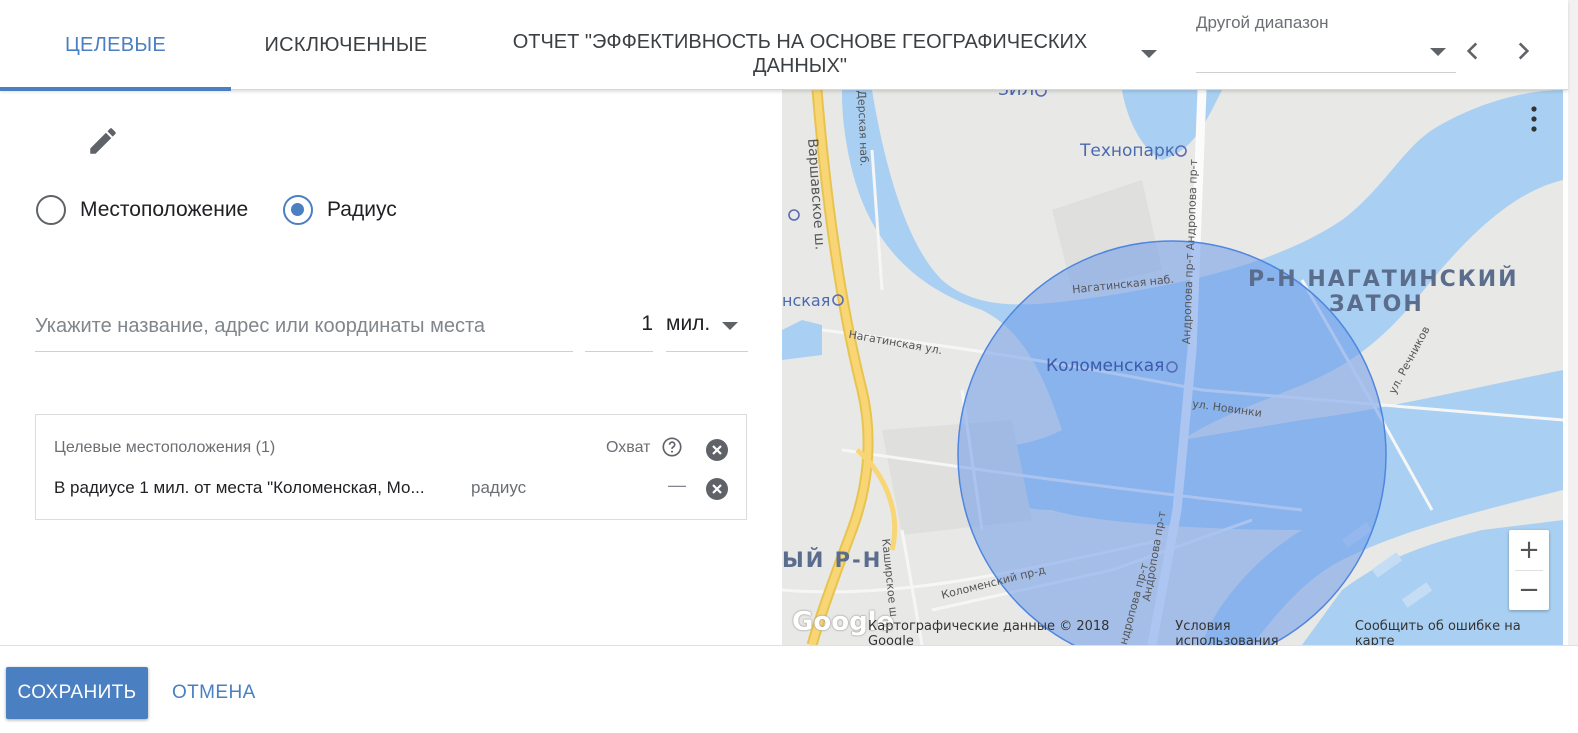 The image size is (1578, 733). I want to click on map-label-kolomenskaya: Коломенская, so click(1105, 366).